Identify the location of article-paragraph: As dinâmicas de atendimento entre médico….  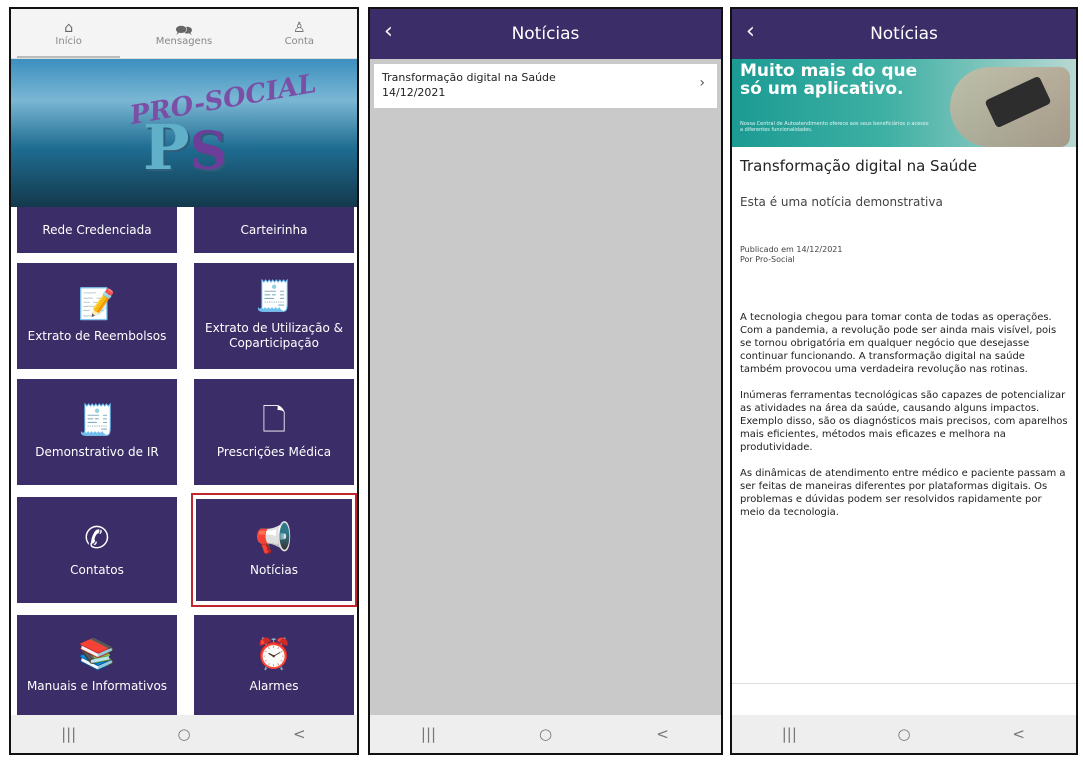
(903, 493).